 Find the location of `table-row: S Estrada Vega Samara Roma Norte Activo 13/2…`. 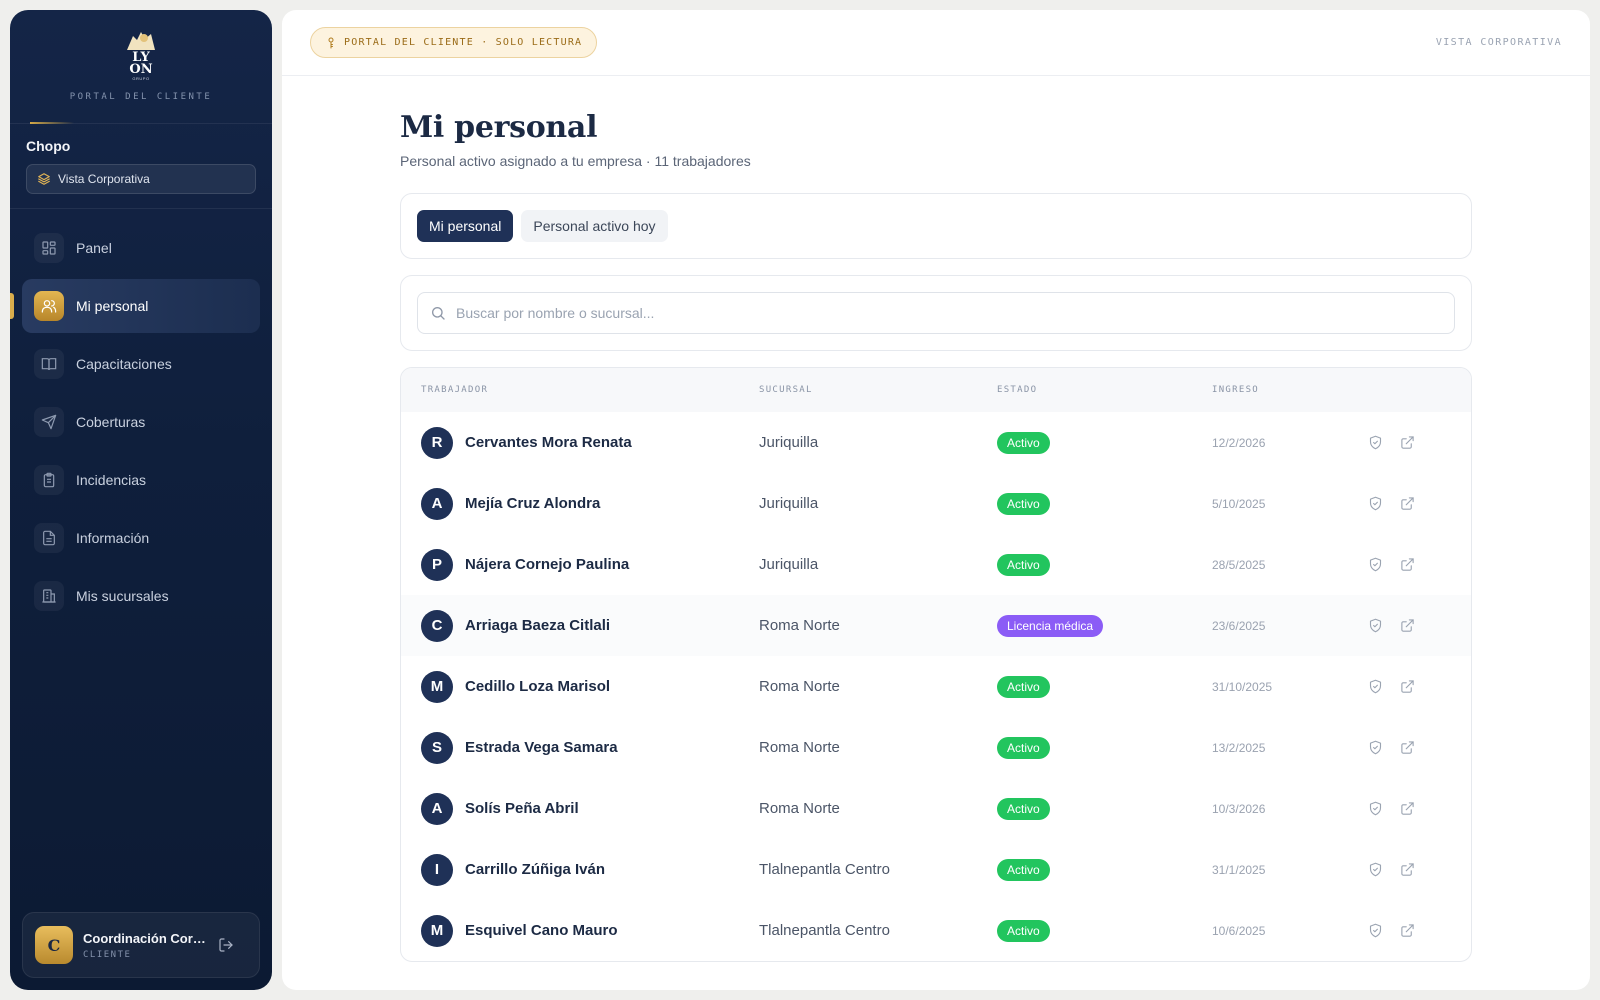

table-row: S Estrada Vega Samara Roma Norte Activo 13/2… is located at coordinates (936, 747).